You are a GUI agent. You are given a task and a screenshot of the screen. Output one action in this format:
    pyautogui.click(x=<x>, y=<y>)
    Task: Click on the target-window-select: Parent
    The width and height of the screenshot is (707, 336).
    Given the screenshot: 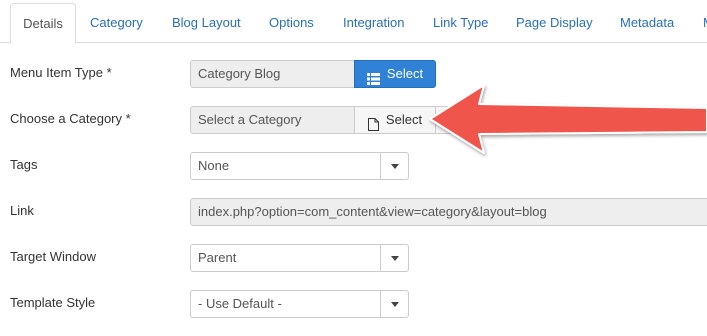 What is the action you would take?
    pyautogui.click(x=299, y=258)
    